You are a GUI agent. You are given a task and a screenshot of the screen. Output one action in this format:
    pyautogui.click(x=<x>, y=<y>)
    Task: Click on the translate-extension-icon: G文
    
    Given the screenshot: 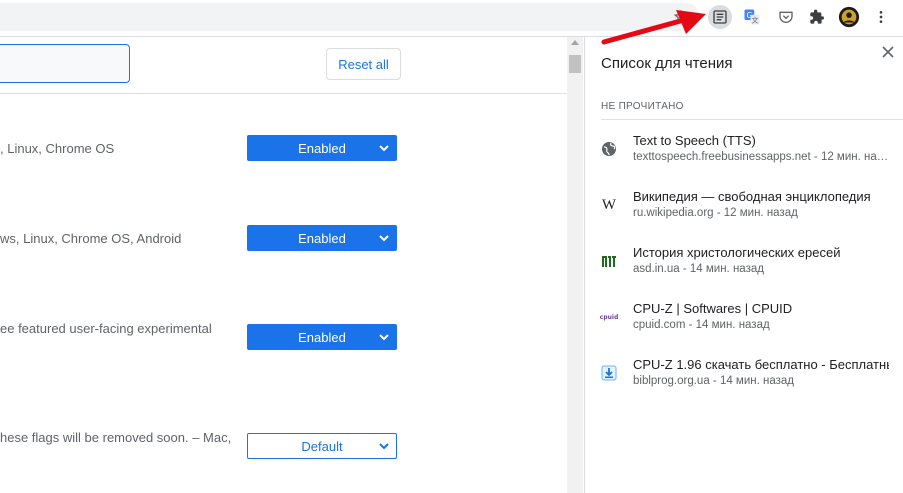 What is the action you would take?
    pyautogui.click(x=752, y=17)
    